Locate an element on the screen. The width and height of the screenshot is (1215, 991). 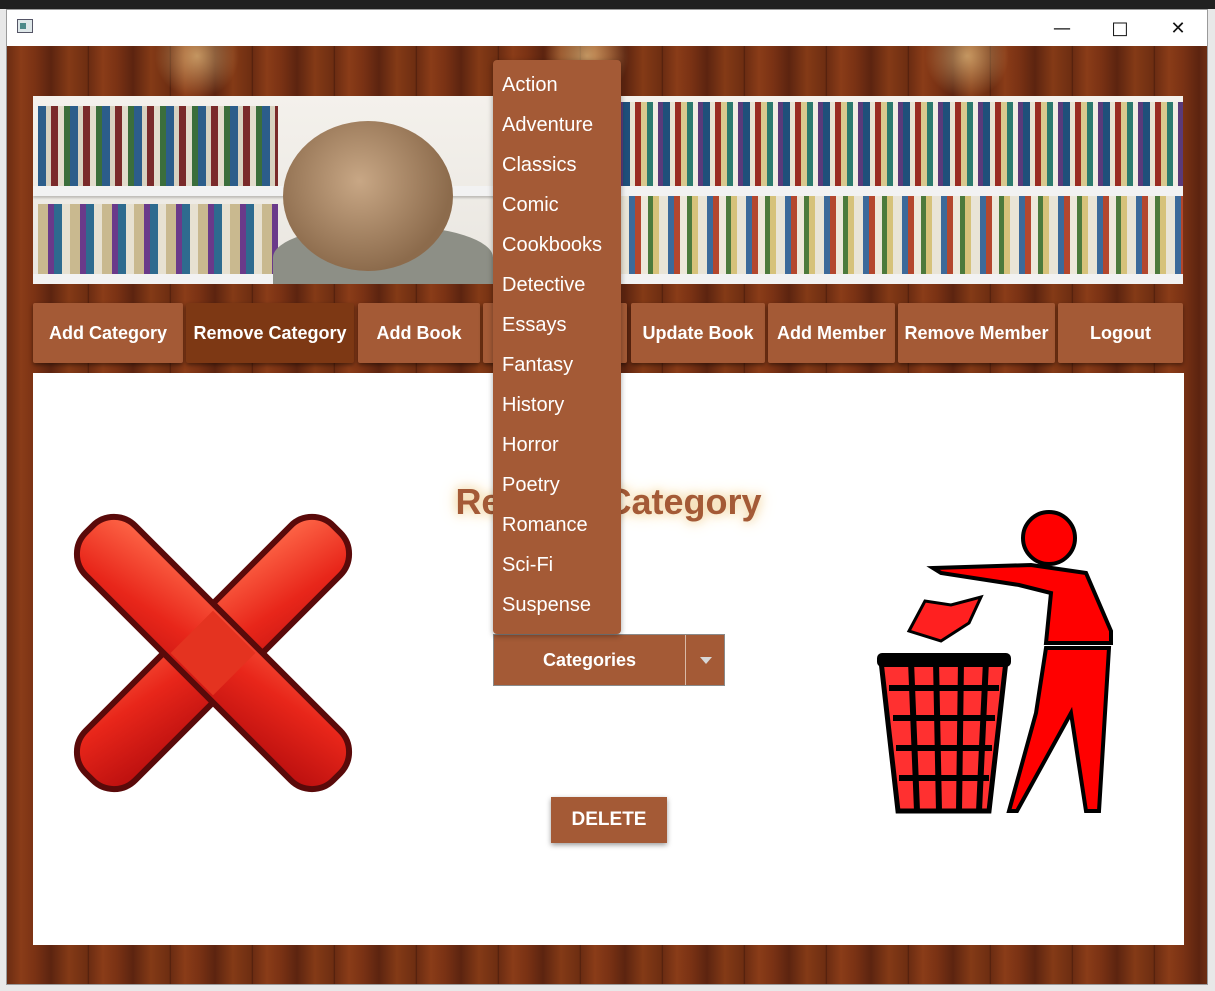
dropdown-option-fantasy: Fantasy is located at coordinates (557, 360).